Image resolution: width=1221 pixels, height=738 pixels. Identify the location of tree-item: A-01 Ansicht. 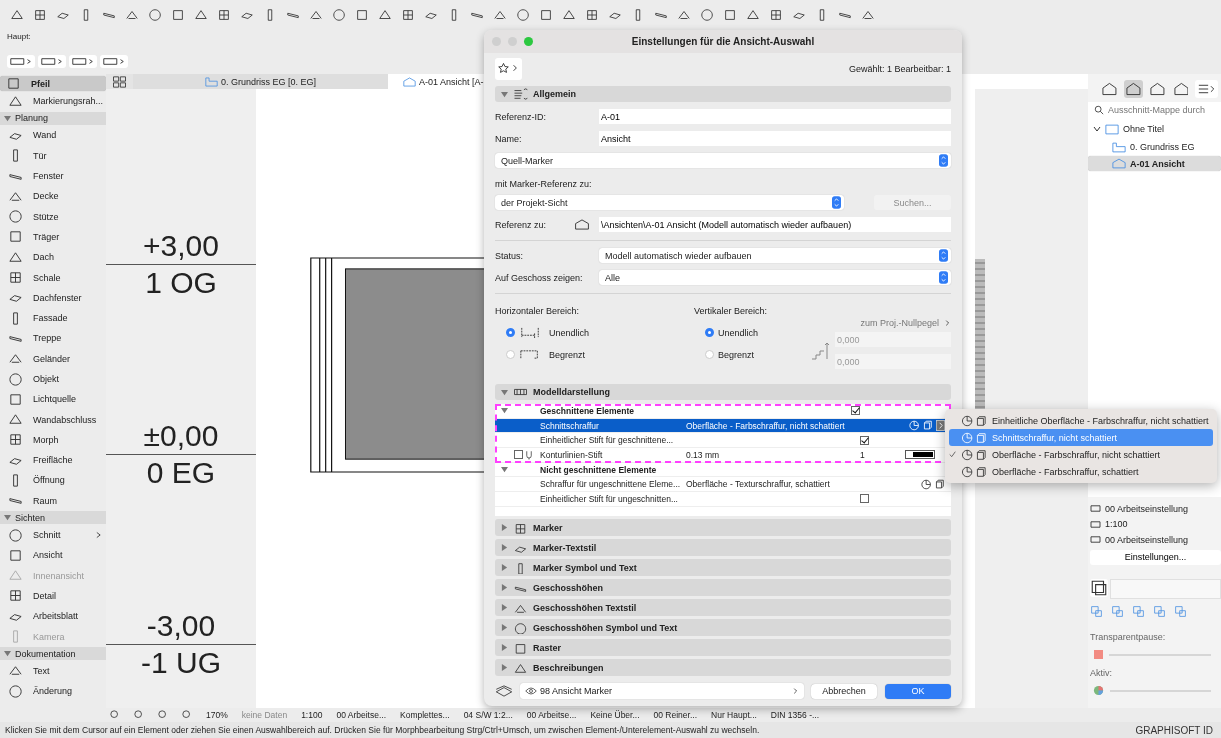
(1154, 163).